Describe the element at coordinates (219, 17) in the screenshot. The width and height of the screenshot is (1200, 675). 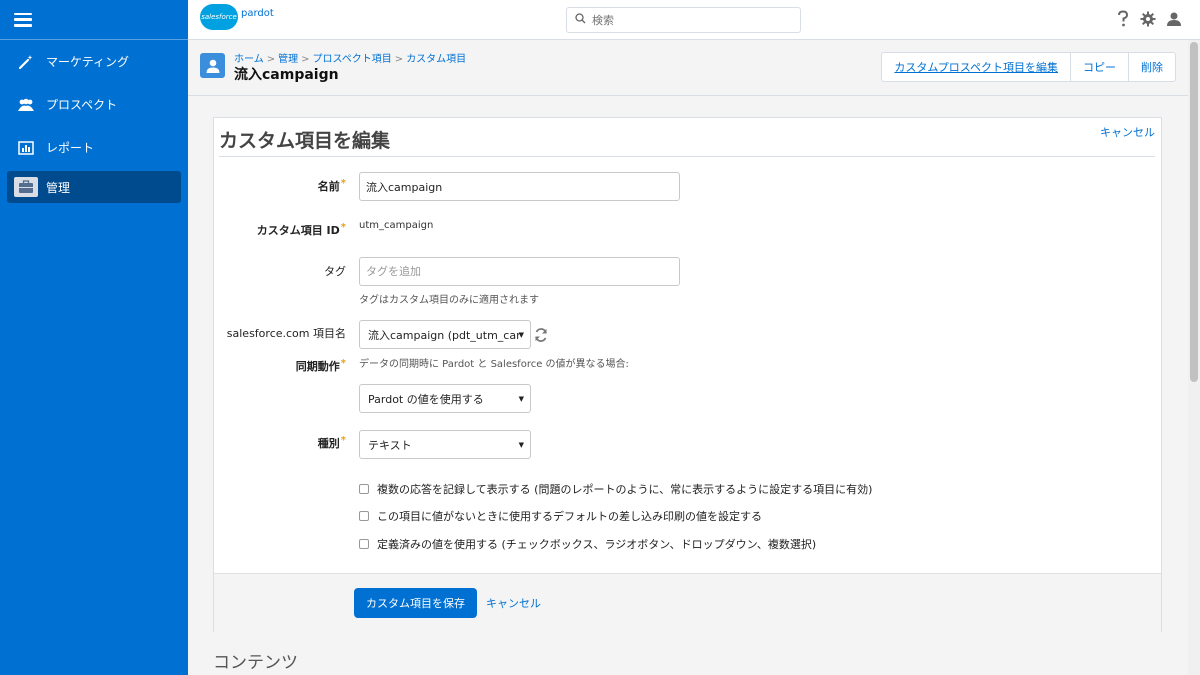
I see `salesforce-logo-icon: salesforce` at that location.